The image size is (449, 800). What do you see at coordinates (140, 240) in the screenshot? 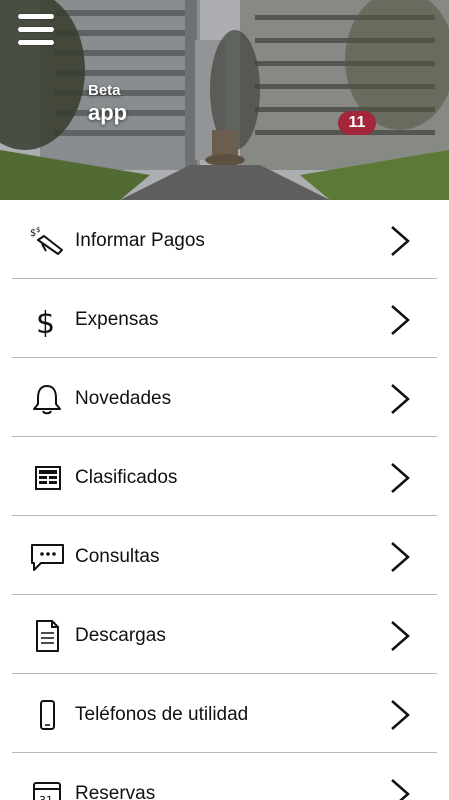
I see `menu-item-label: Informar Pagos` at bounding box center [140, 240].